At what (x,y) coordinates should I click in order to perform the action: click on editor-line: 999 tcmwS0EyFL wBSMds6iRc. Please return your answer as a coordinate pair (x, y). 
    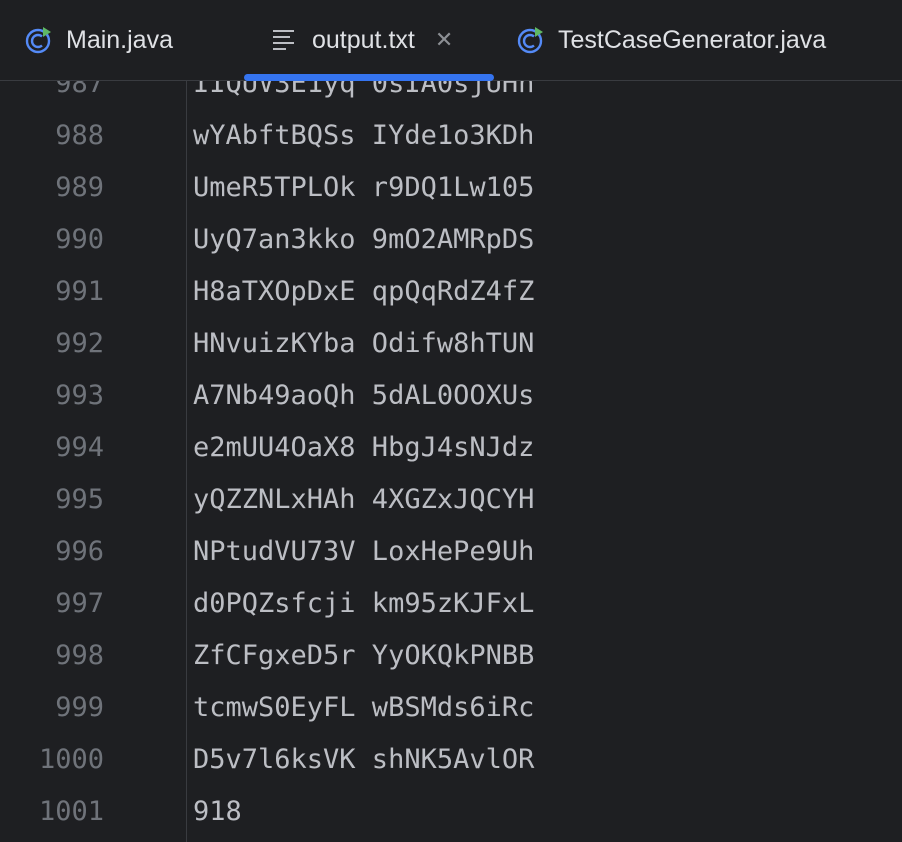
    Looking at the image, I should click on (451, 708).